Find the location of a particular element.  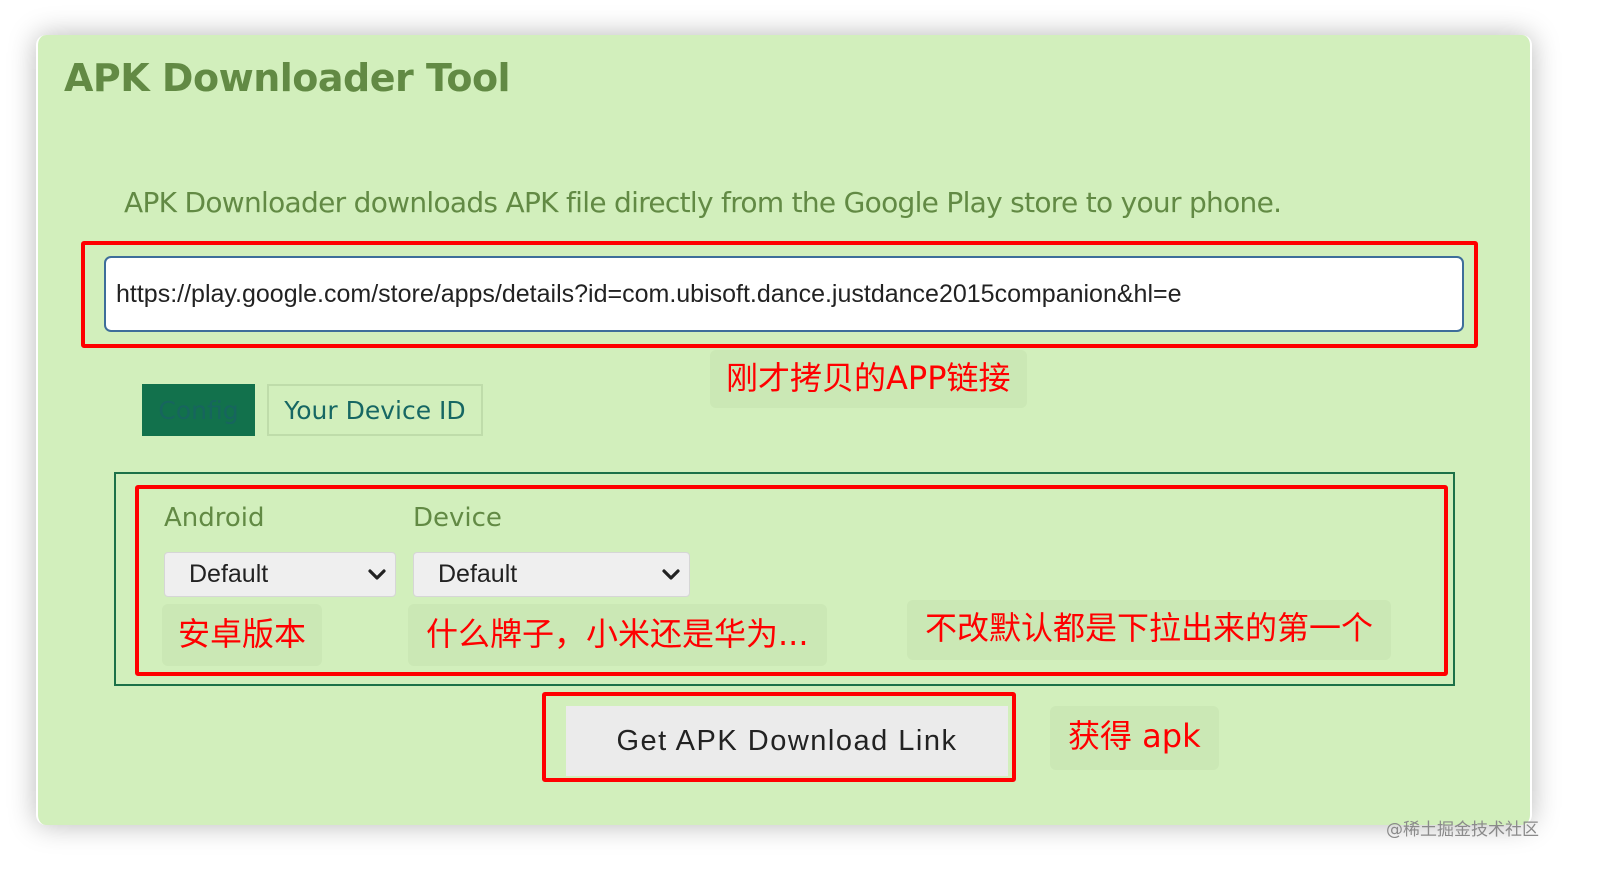

watermark: @稀土掘金技术社区 is located at coordinates (1462, 830).